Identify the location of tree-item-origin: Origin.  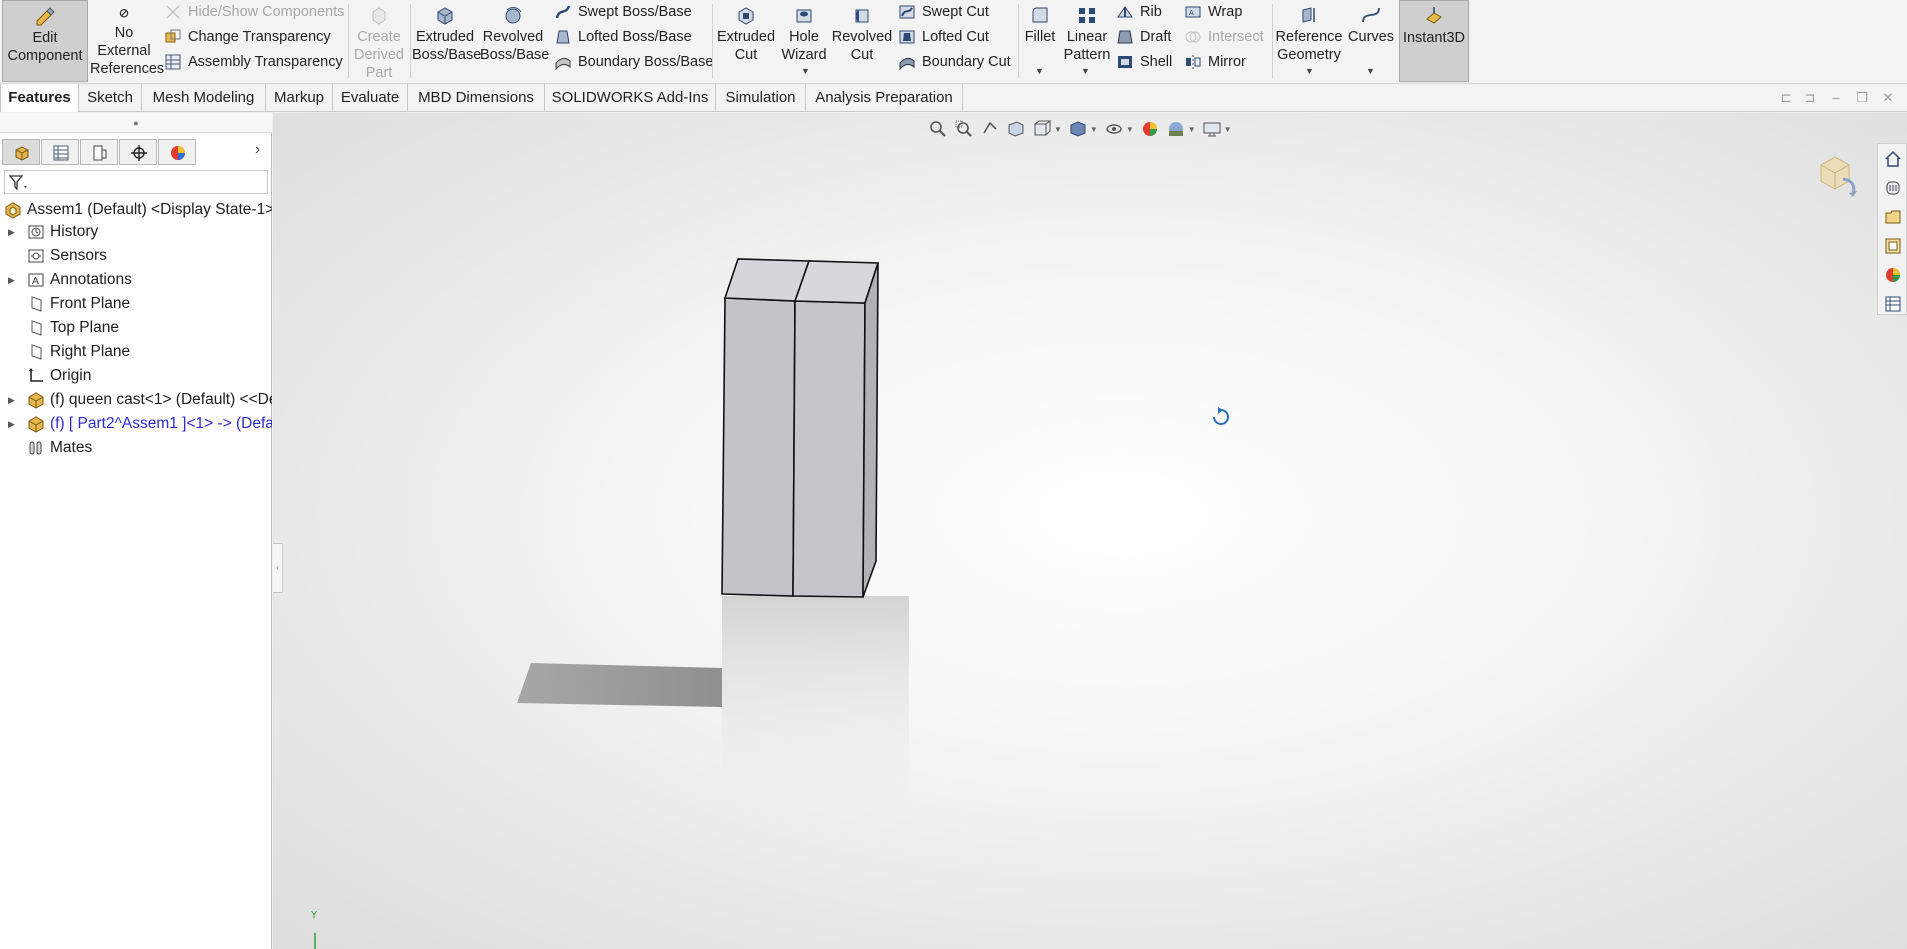
(136, 376).